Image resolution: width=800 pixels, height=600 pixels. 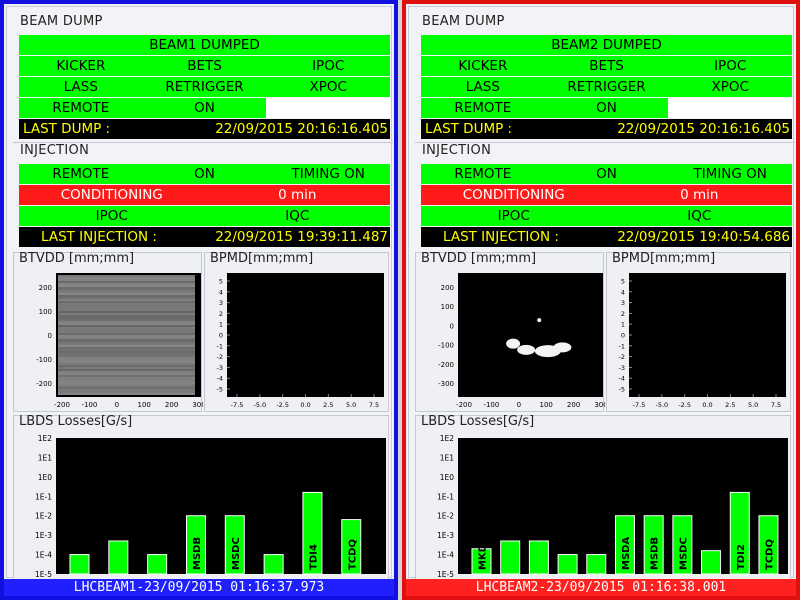 What do you see at coordinates (62, 405) in the screenshot?
I see `btvdd-xtick: -200` at bounding box center [62, 405].